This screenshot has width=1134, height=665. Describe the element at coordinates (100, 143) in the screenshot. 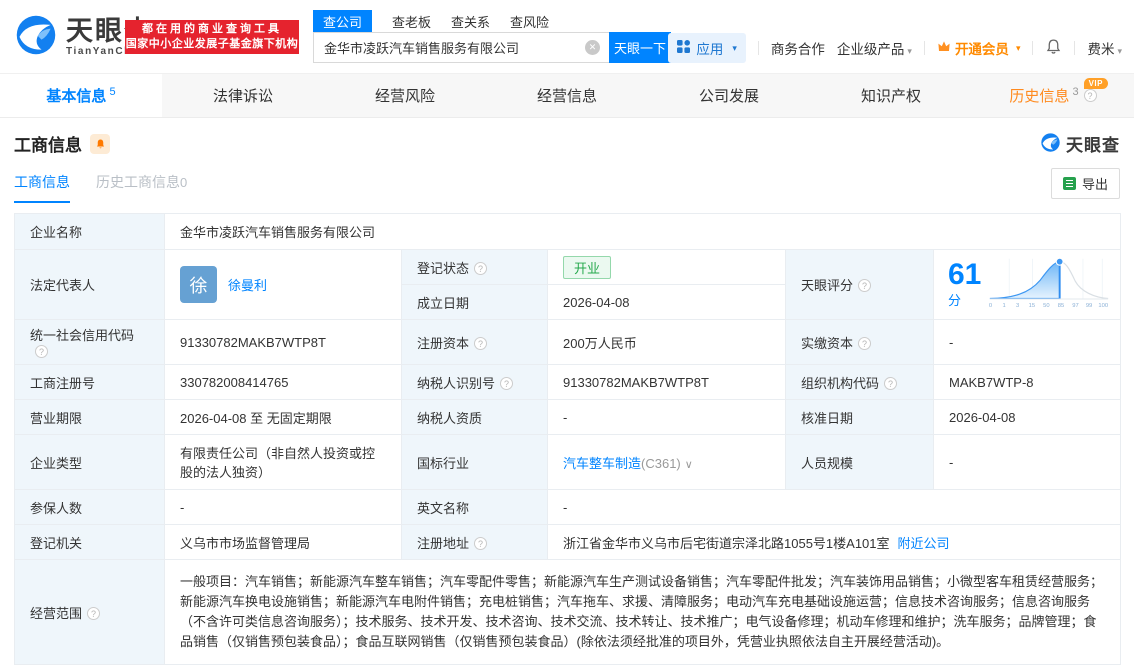

I see `monitor-bell-icon` at that location.